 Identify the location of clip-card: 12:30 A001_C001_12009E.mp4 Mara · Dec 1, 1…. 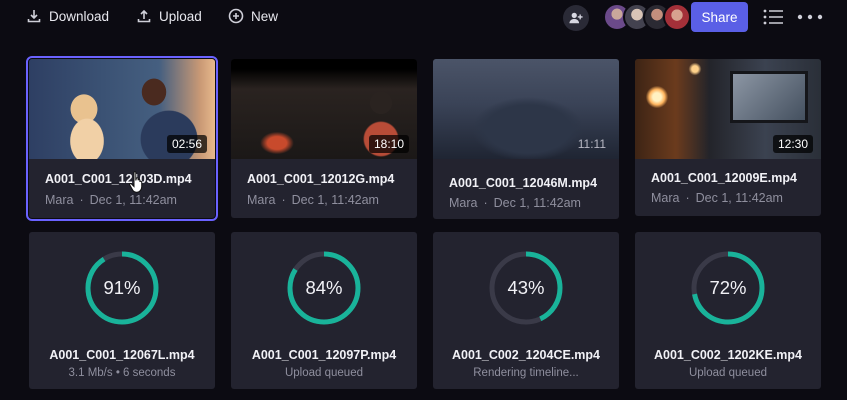
(728, 137).